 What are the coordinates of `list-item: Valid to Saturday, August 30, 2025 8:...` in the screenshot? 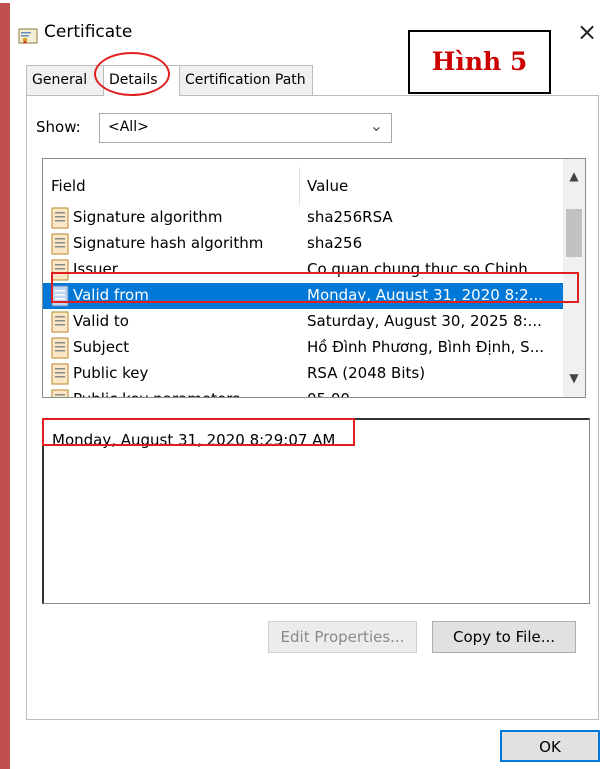 It's located at (303, 322).